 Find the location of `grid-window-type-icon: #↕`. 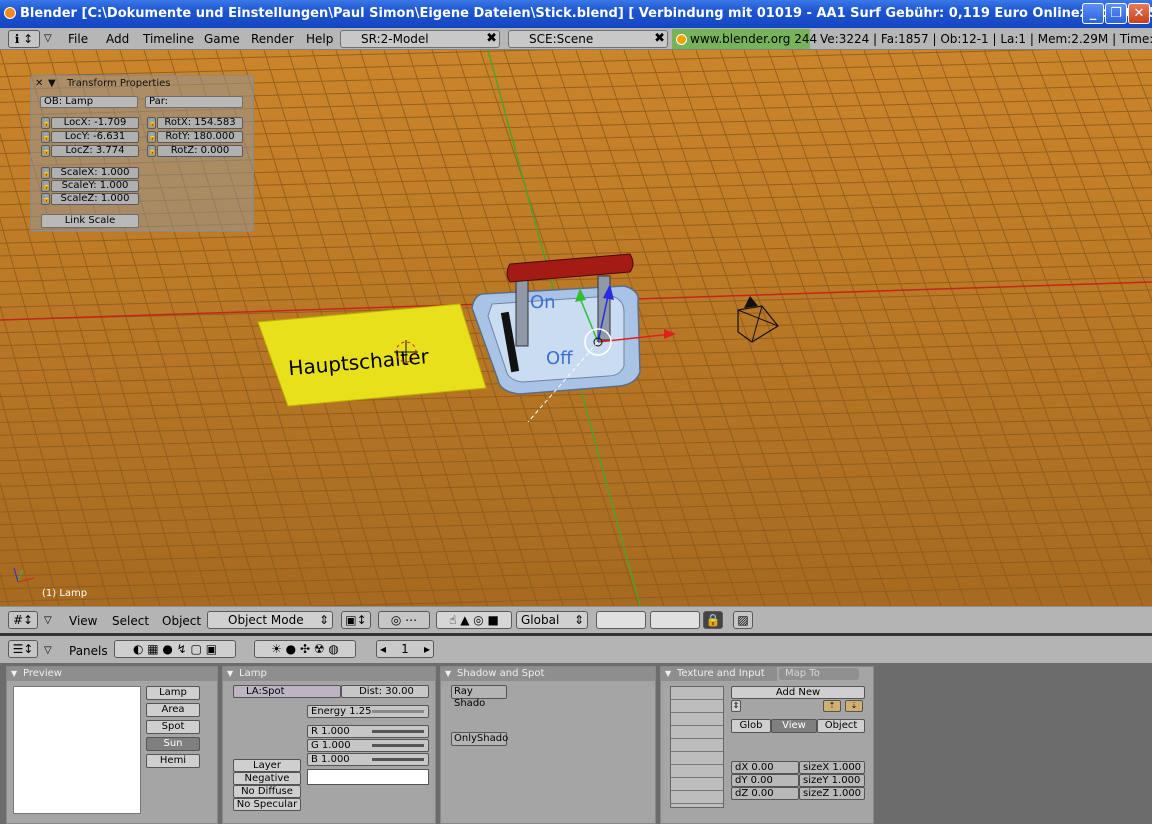

grid-window-type-icon: #↕ is located at coordinates (23, 620).